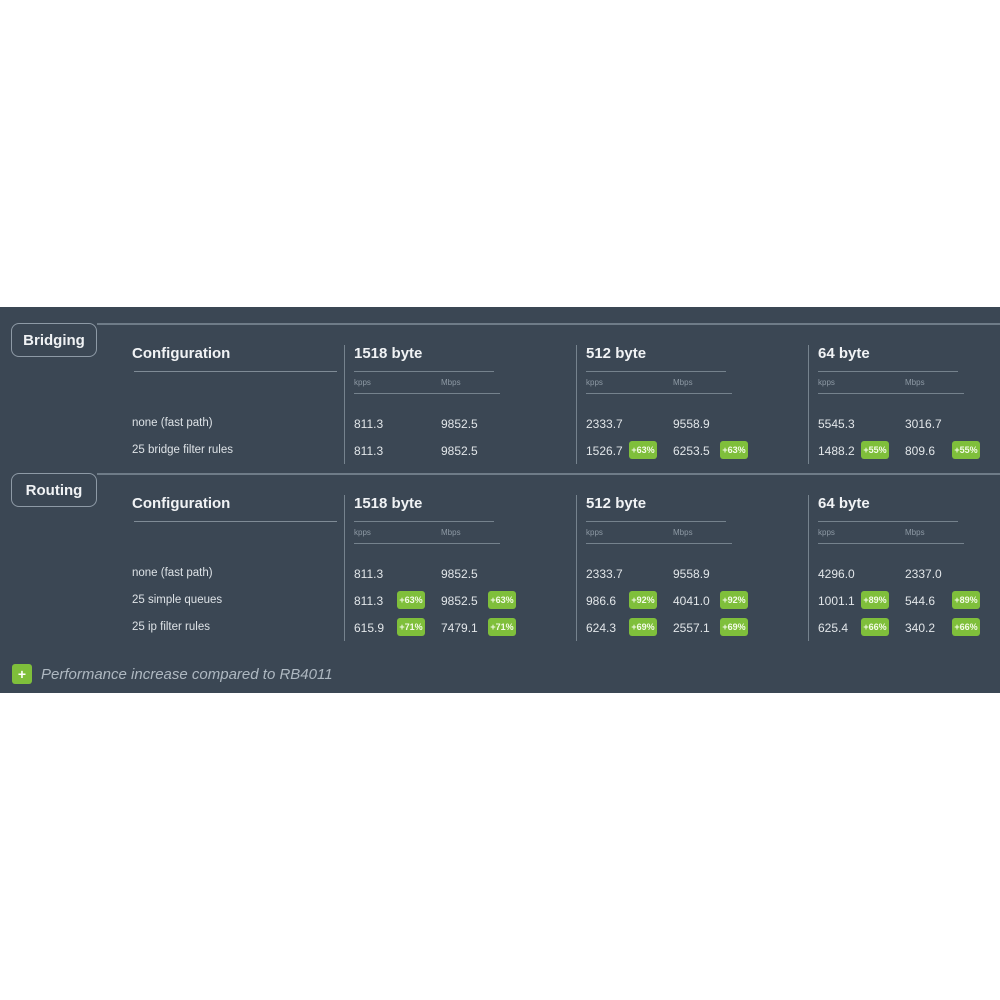  What do you see at coordinates (836, 574) in the screenshot?
I see `value-kpps: 4296.0` at bounding box center [836, 574].